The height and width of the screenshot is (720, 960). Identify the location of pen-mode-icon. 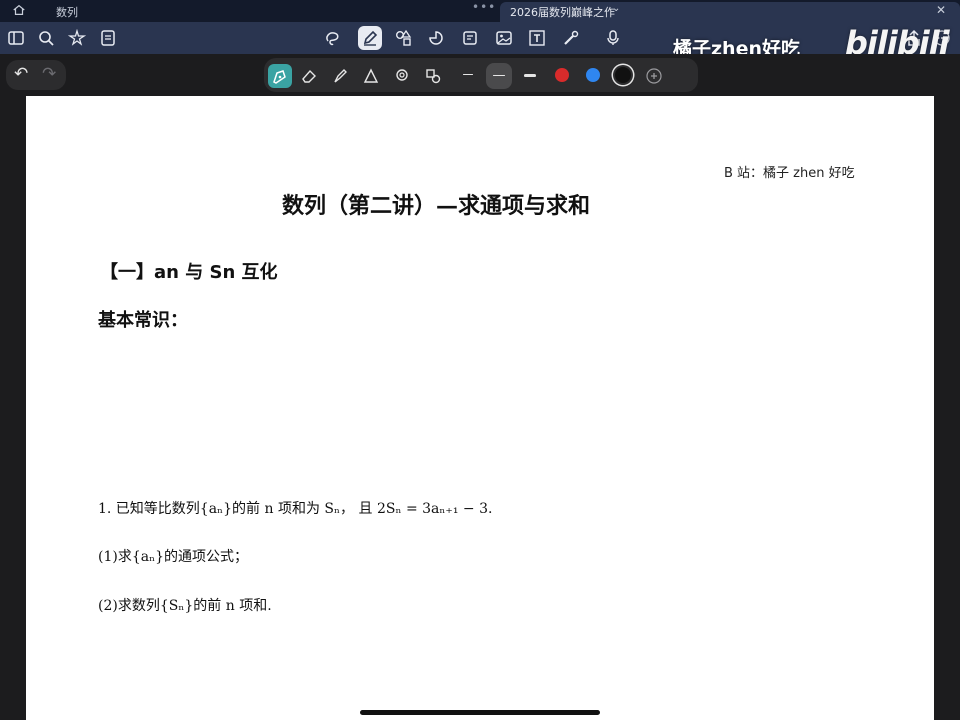
(370, 38).